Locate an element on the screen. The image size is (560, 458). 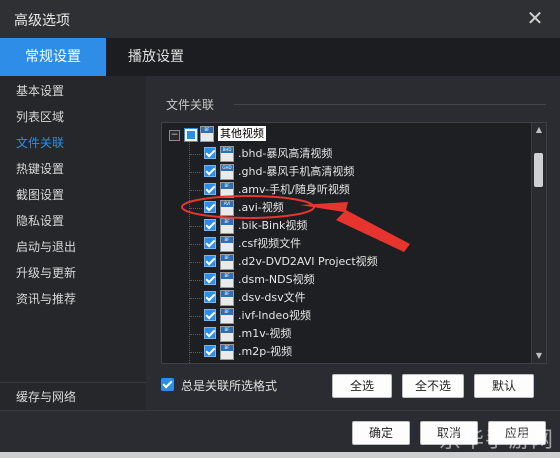
sidebar-item-news: 资讯与推荐 is located at coordinates (73, 299).